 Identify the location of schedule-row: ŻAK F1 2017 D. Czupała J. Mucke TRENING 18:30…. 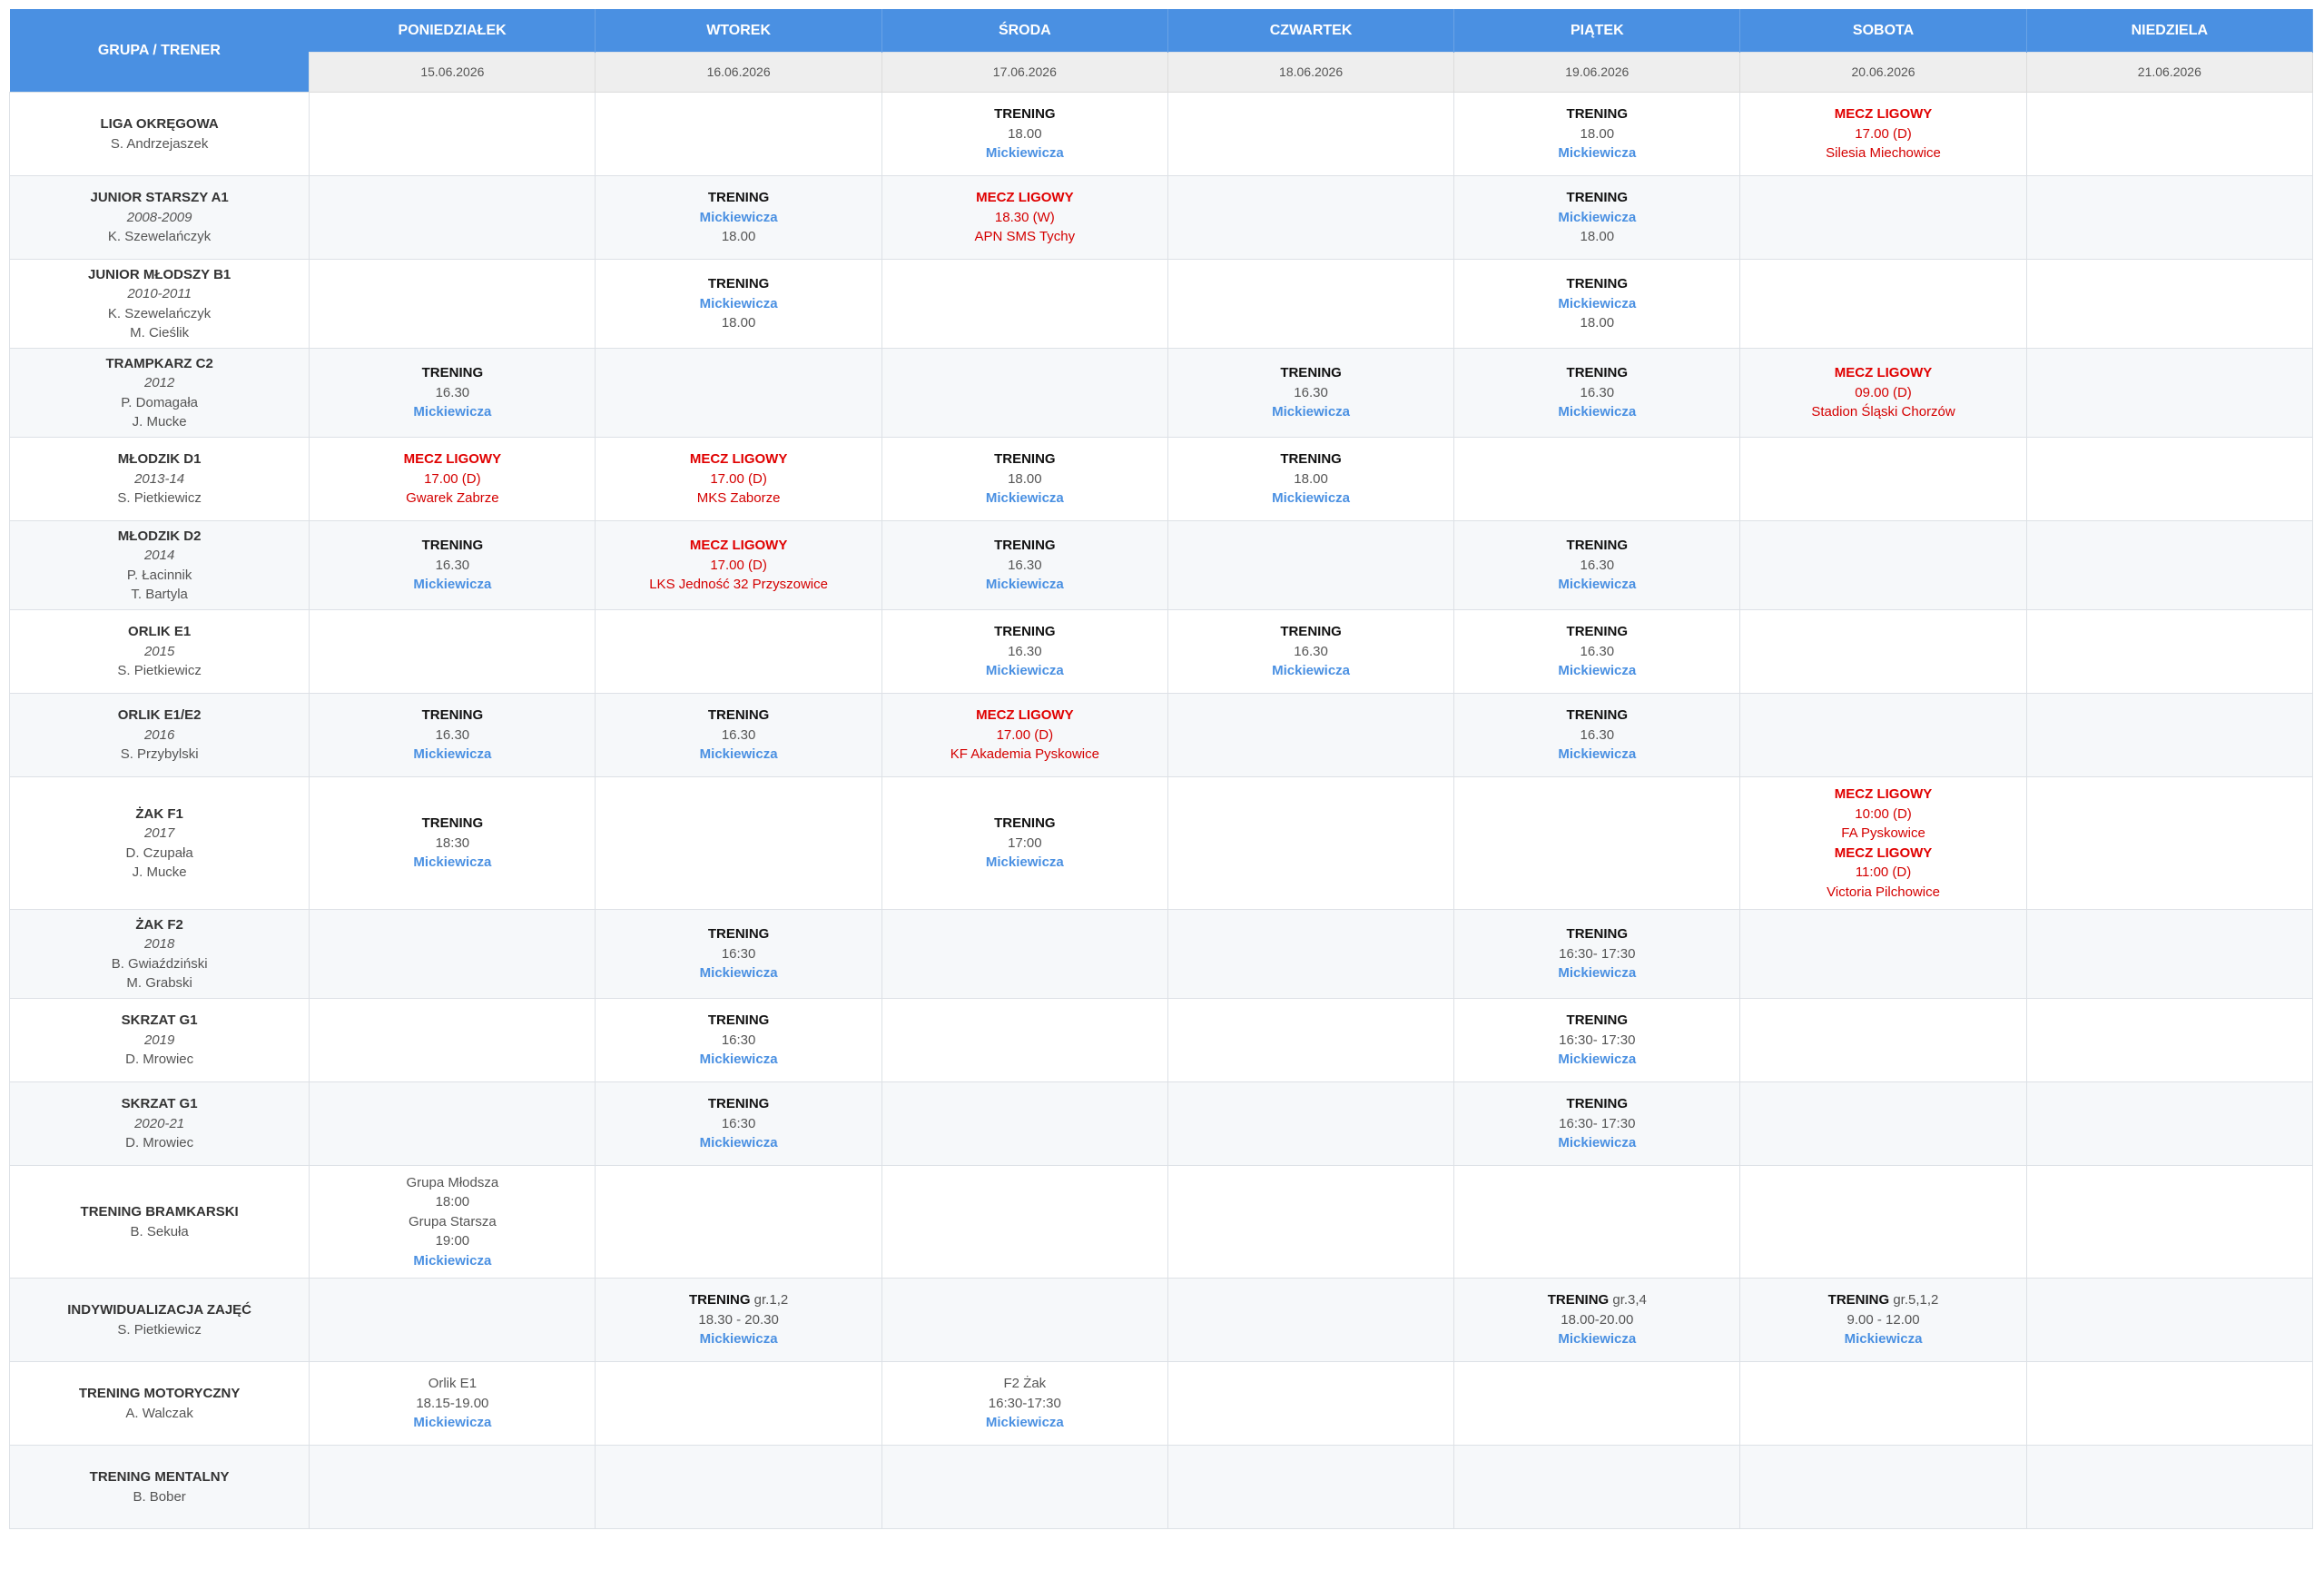
(1161, 843).